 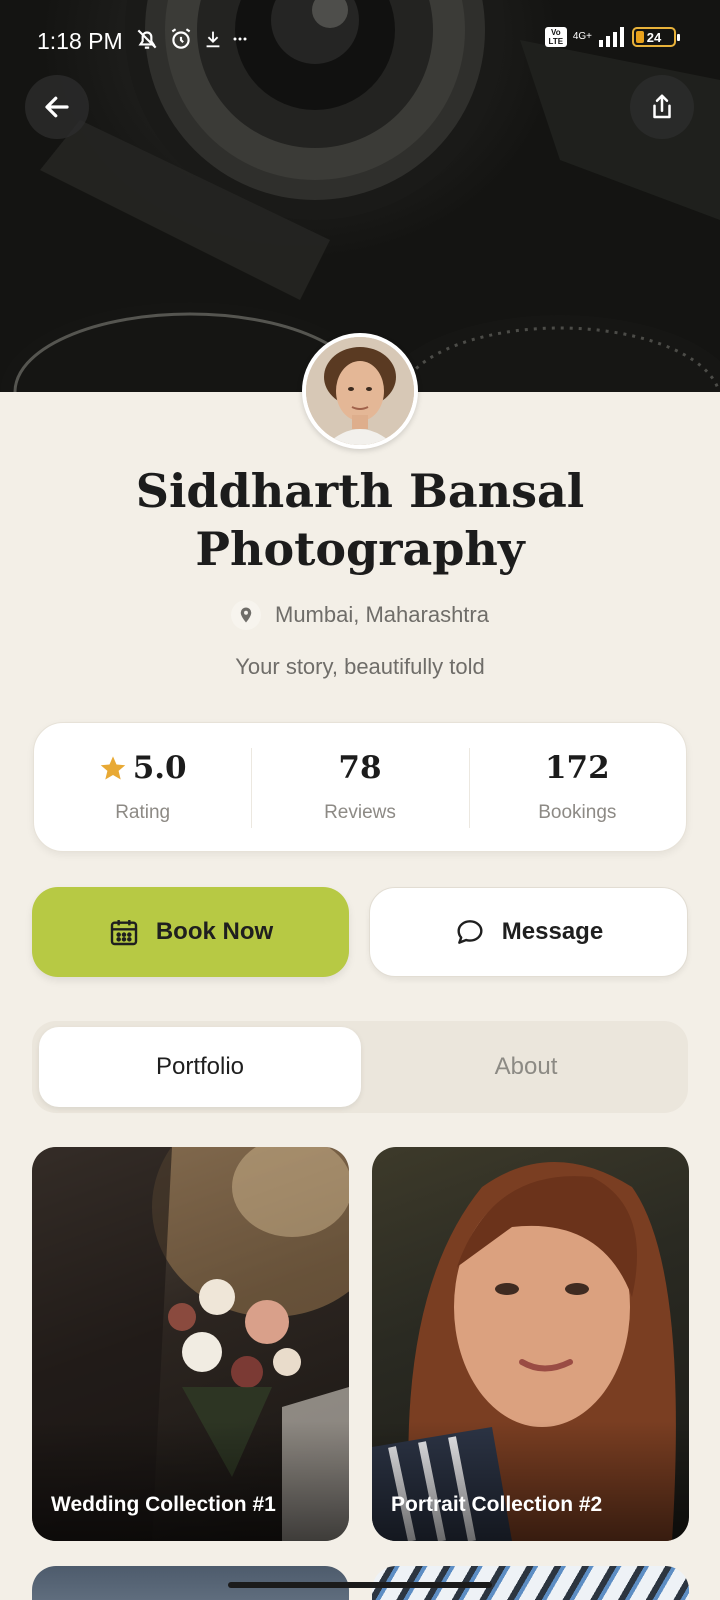 I want to click on location: Mumbai, Maharashtra, so click(x=360, y=615).